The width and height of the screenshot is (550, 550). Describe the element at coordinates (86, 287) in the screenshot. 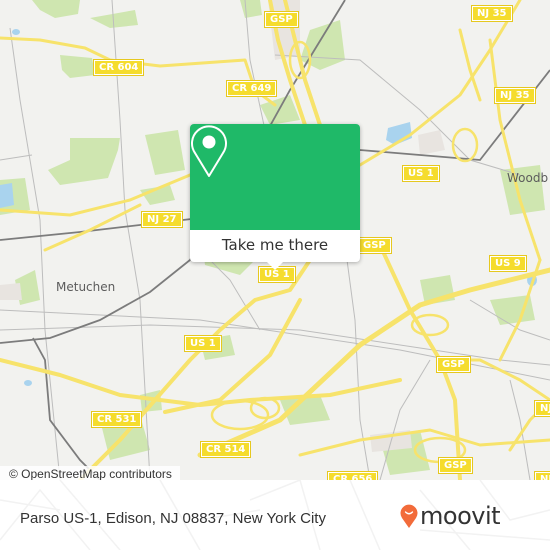

I see `place-label-metuchen: Metuchen` at that location.